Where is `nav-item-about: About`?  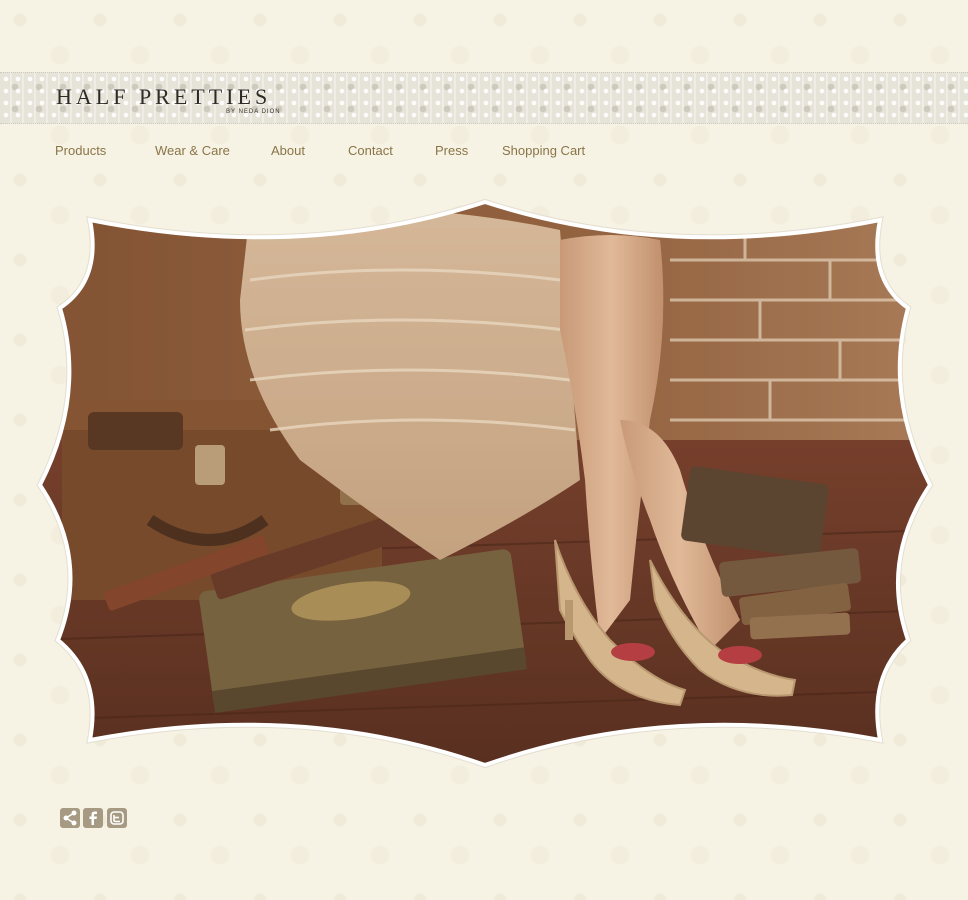 nav-item-about: About is located at coordinates (288, 150).